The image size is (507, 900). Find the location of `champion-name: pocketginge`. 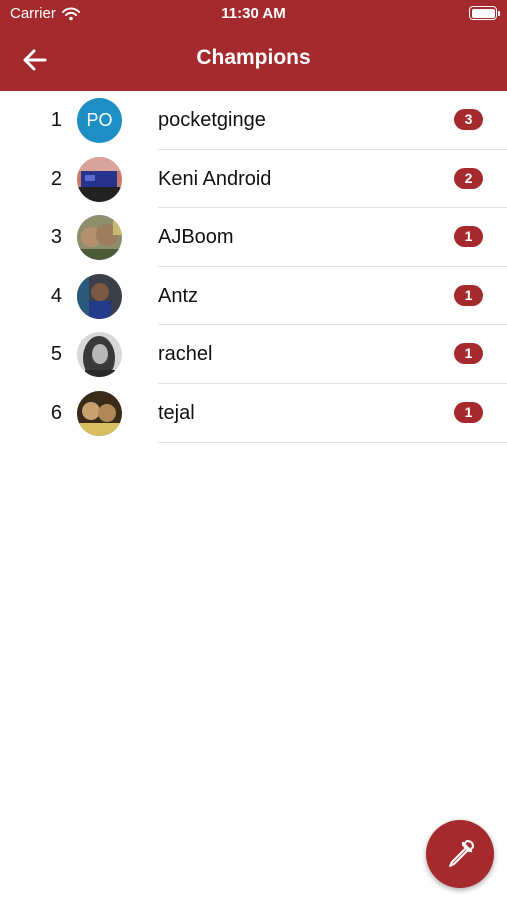

champion-name: pocketginge is located at coordinates (212, 120).